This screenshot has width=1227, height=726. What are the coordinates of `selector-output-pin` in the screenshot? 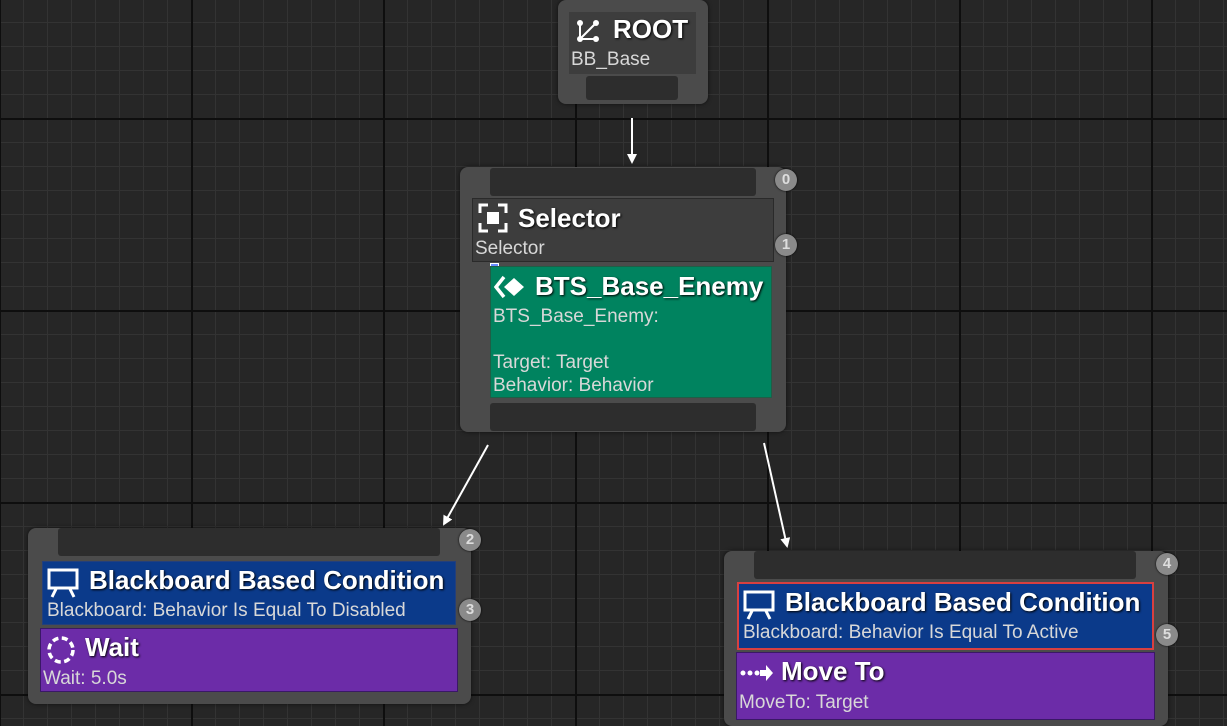 It's located at (623, 417).